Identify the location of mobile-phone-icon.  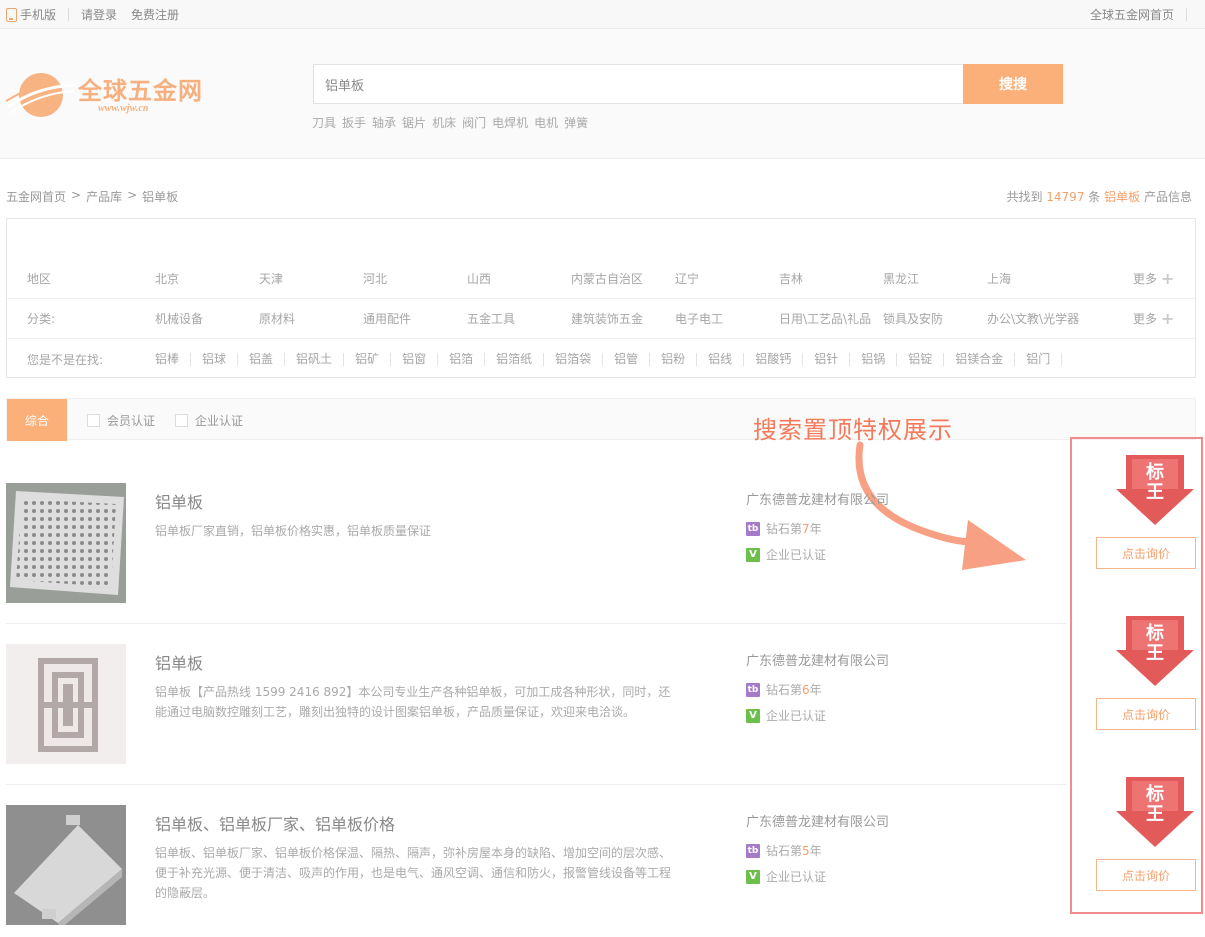
(11, 14).